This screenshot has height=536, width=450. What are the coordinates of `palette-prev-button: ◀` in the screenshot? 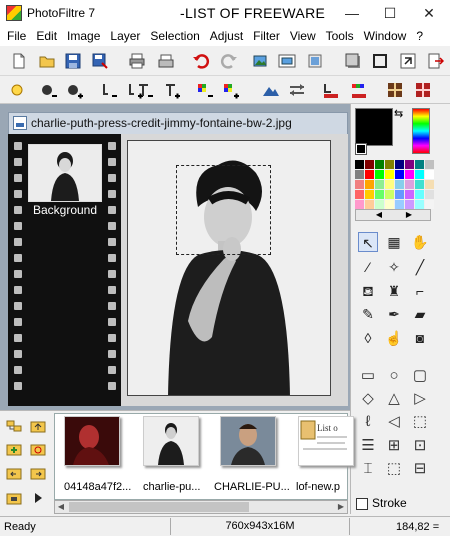 It's located at (379, 215).